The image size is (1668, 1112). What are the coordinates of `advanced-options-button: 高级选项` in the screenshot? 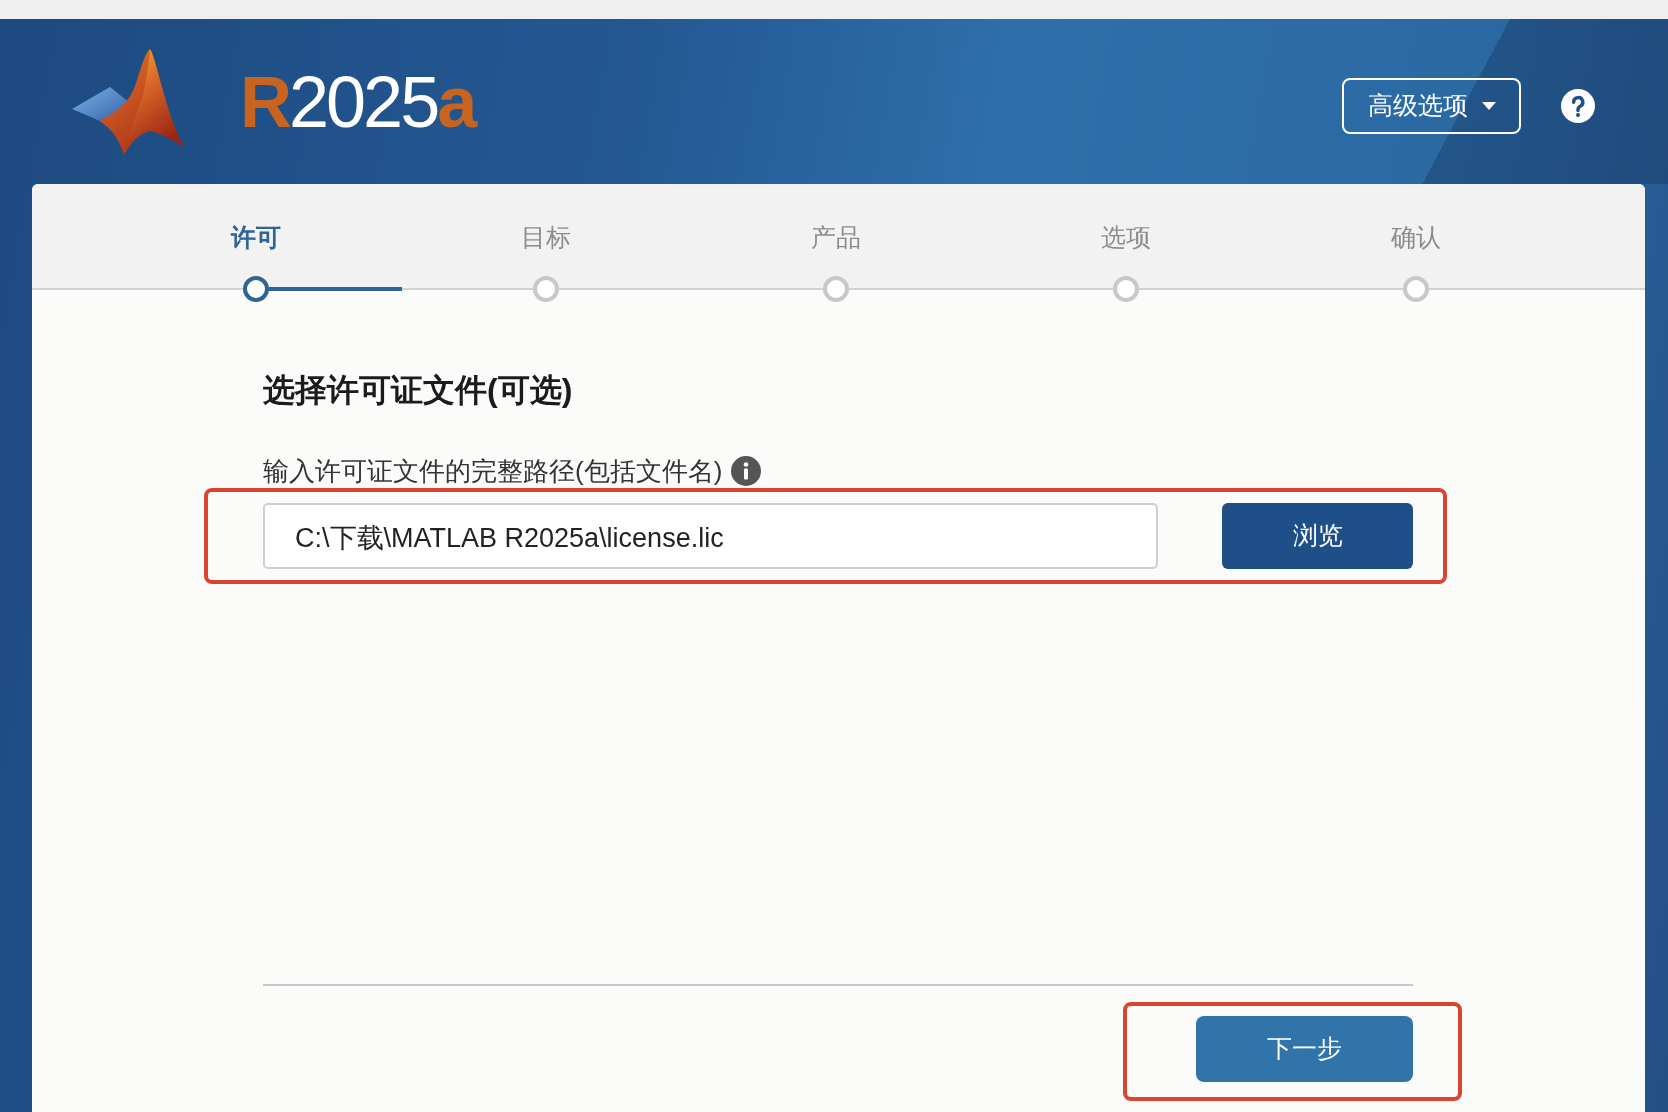 It's located at (1431, 106).